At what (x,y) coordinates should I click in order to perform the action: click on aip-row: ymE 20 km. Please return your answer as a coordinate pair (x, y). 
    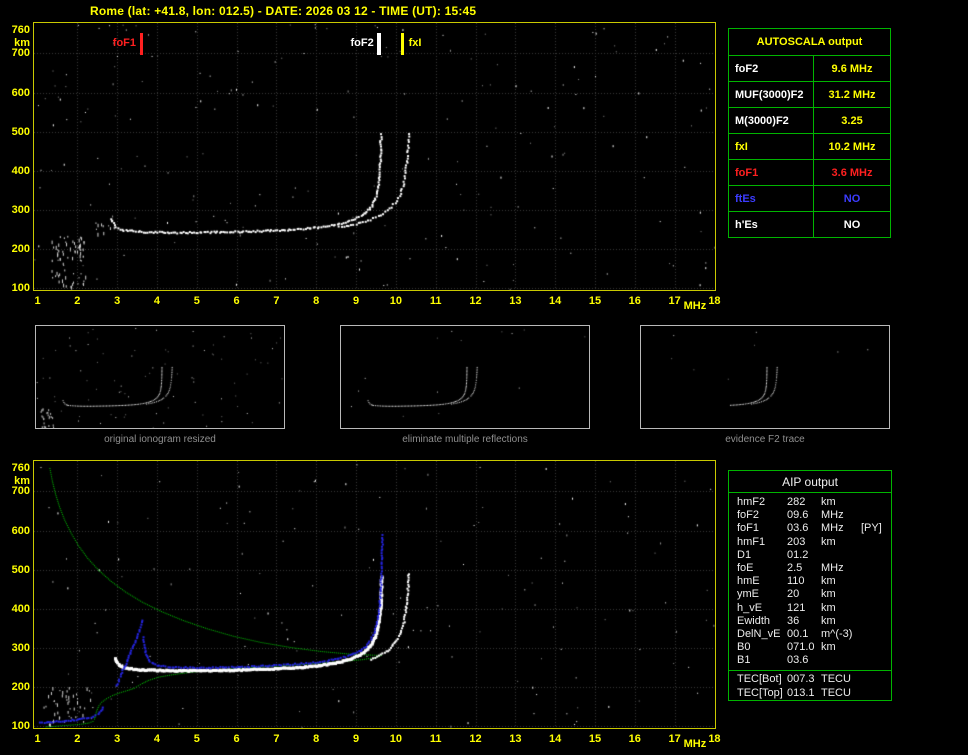
    Looking at the image, I should click on (810, 594).